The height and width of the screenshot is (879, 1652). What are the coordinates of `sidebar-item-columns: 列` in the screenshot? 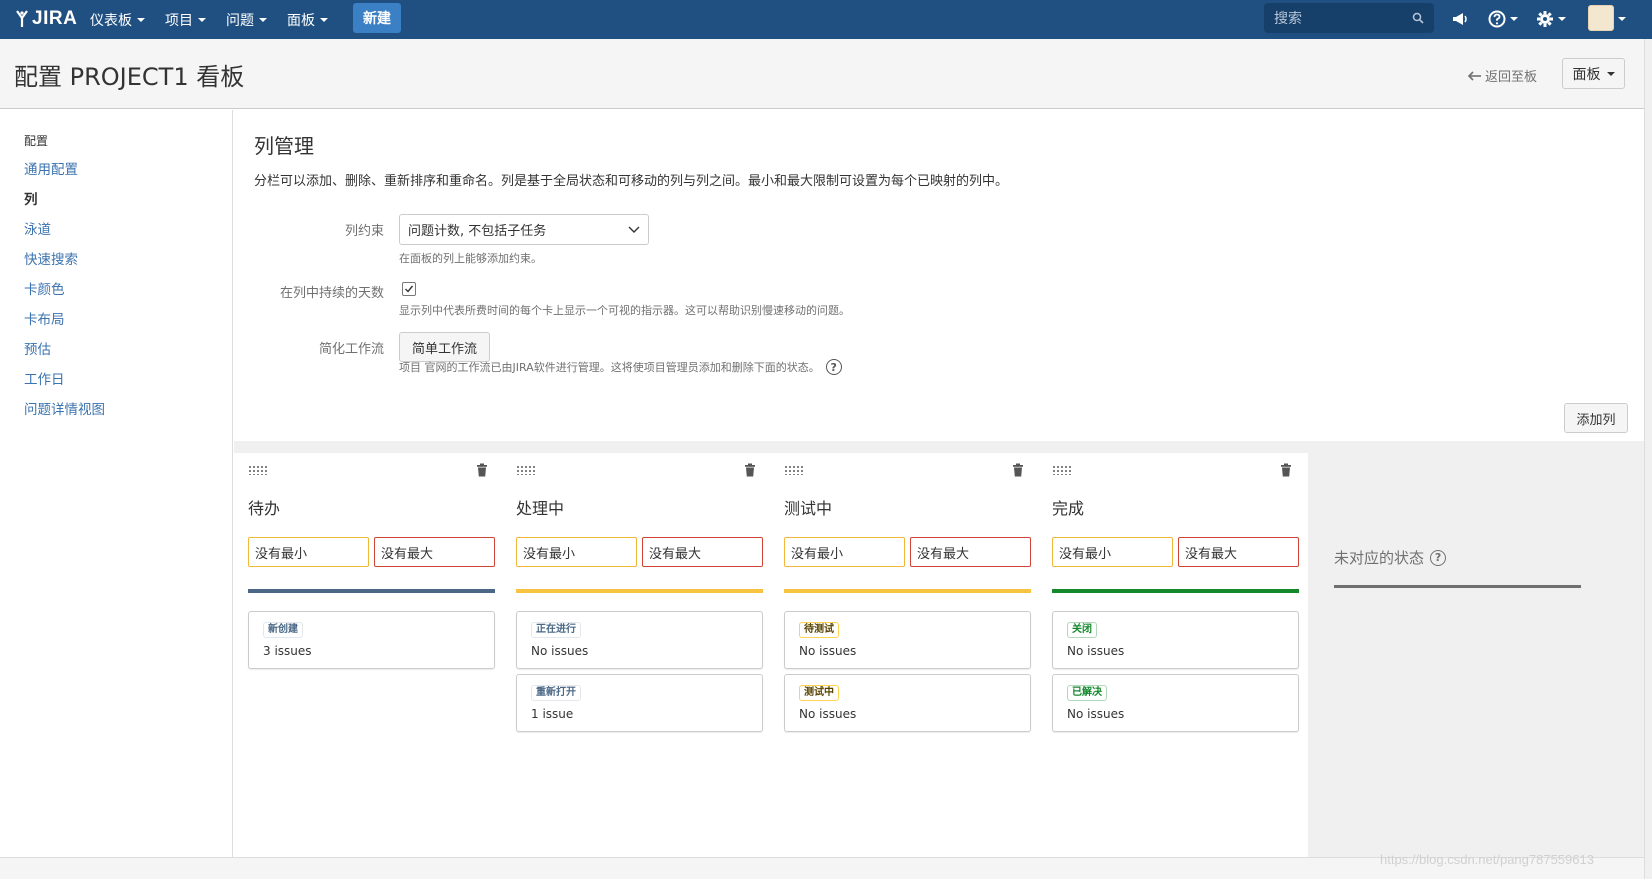 It's located at (64, 200).